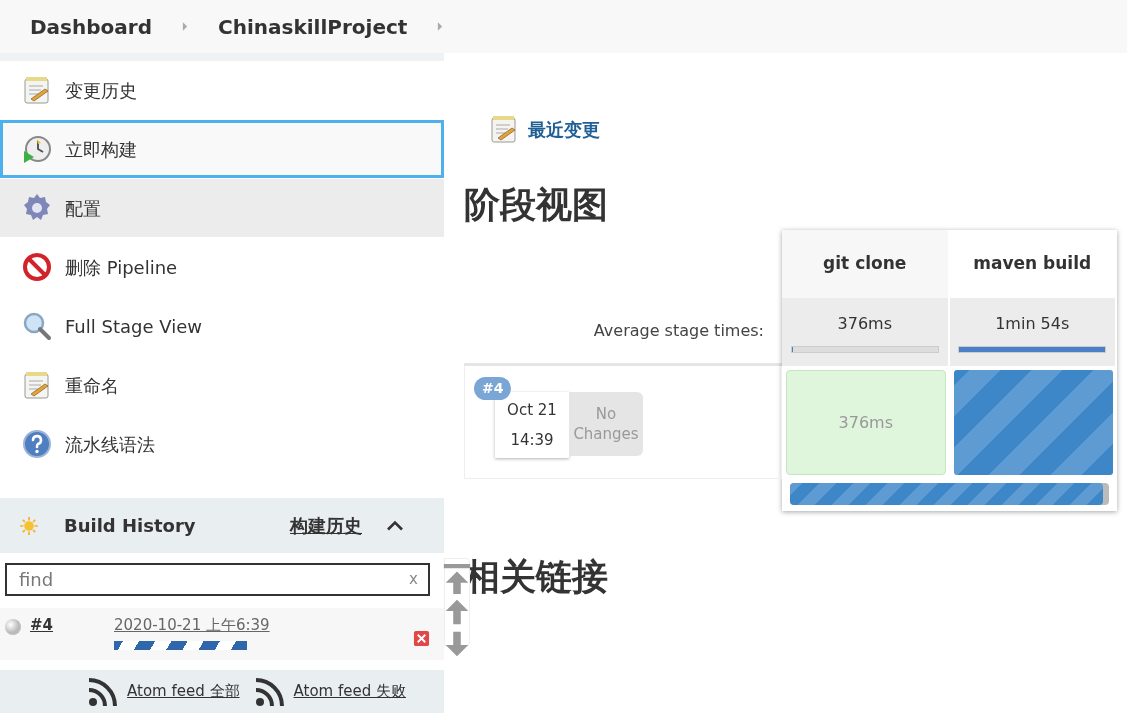  I want to click on clock-icon, so click(37, 149).